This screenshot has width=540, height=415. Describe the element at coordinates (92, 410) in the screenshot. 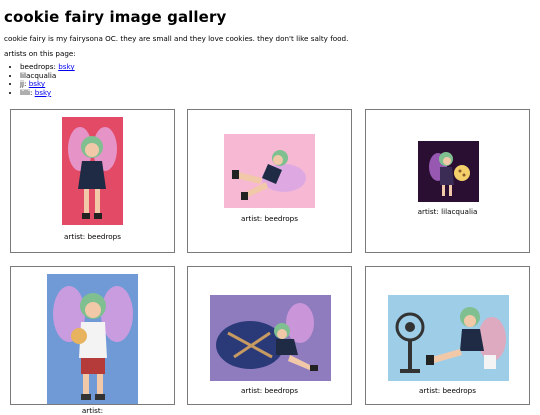

I see `image-caption: artist:` at that location.